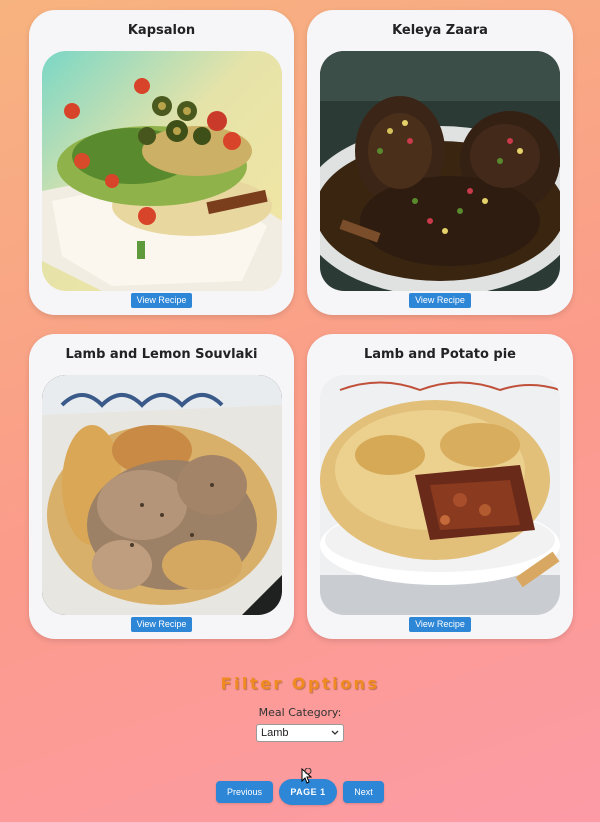 This screenshot has height=822, width=600. Describe the element at coordinates (335, 733) in the screenshot. I see `chevron-down-icon` at that location.